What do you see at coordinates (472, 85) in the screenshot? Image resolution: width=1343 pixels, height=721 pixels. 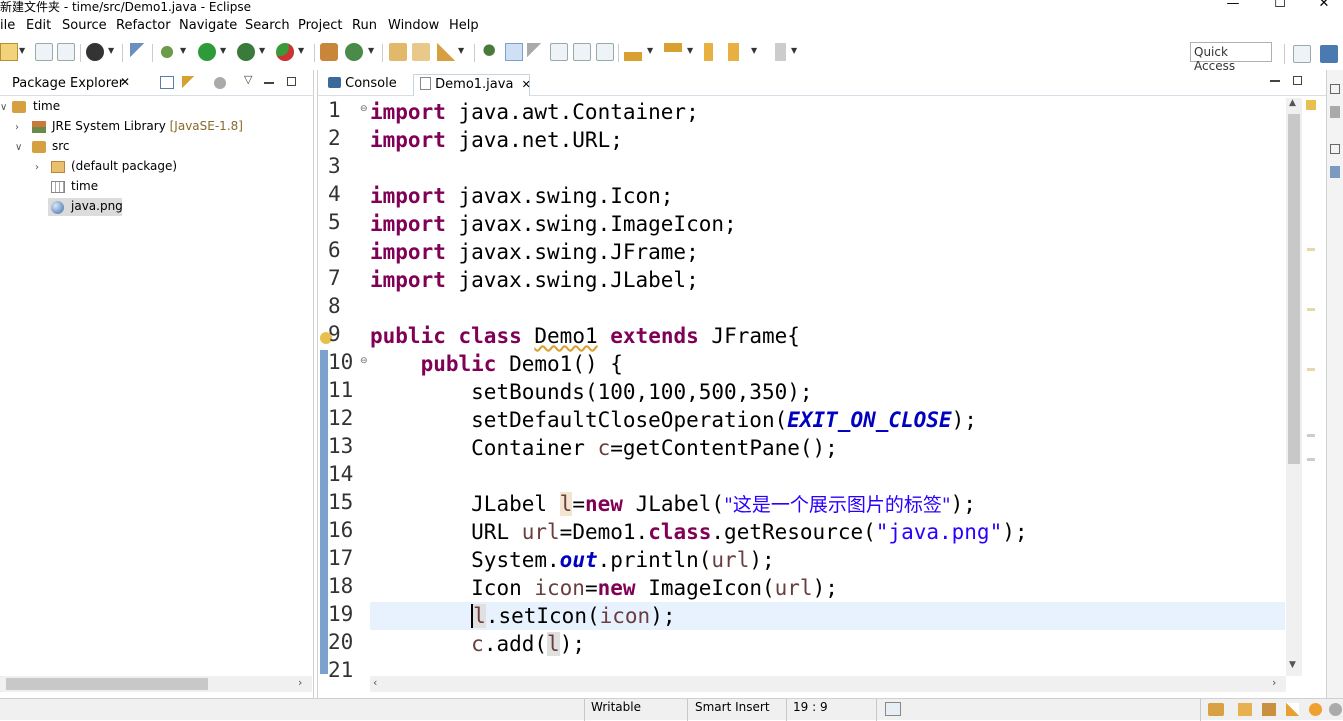 I see `tab-demo1-java: Demo1.java ✕` at bounding box center [472, 85].